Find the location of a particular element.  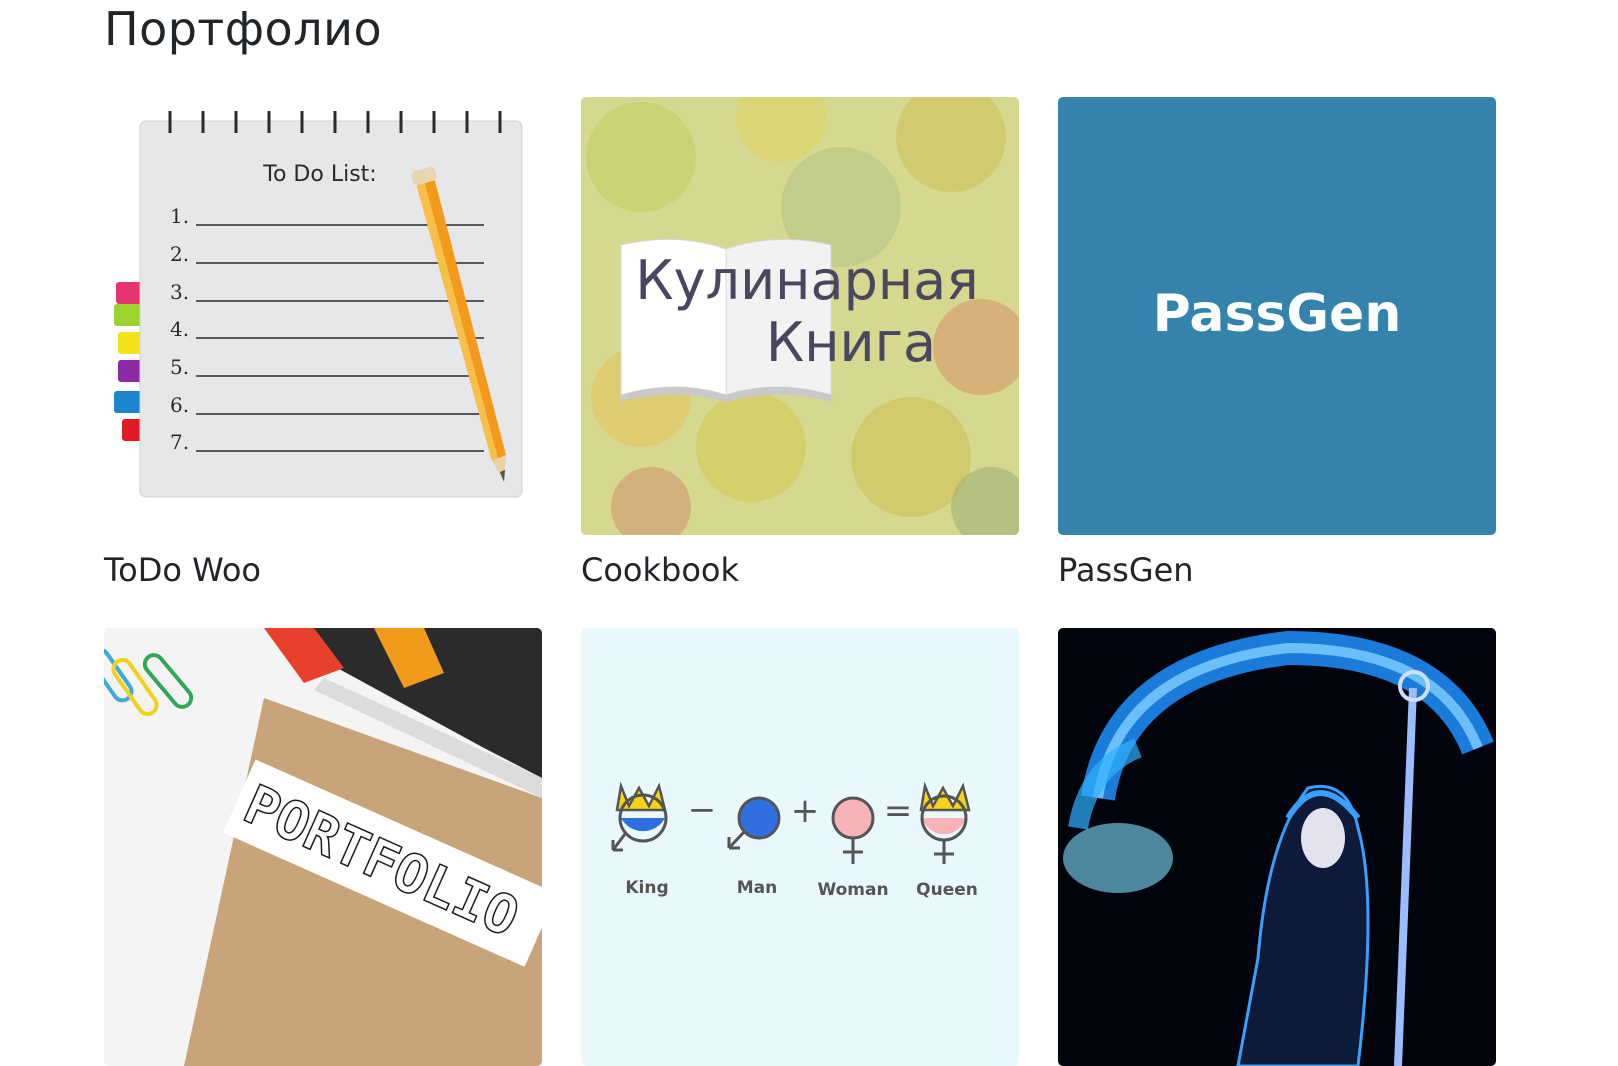

svg-text: King is located at coordinates (646, 888).